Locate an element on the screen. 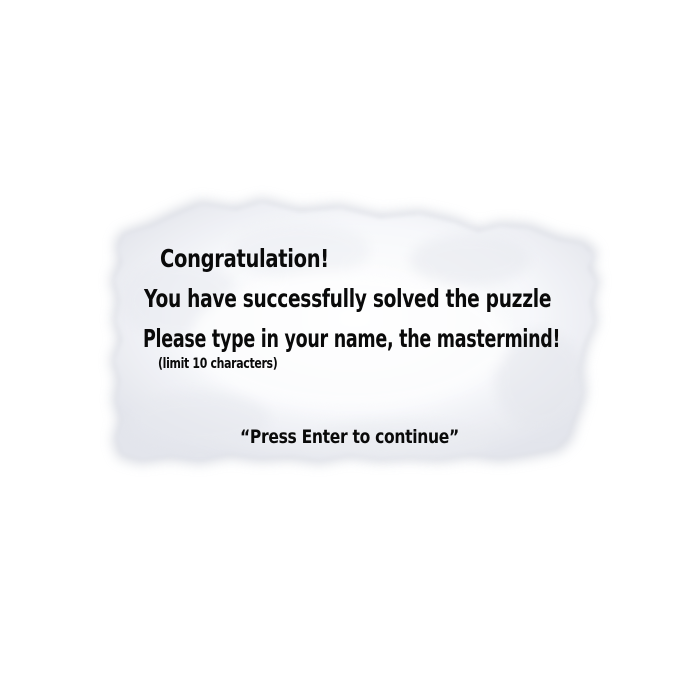 The image size is (700, 700). success-message: You have successfully solved the puzzle is located at coordinates (348, 298).